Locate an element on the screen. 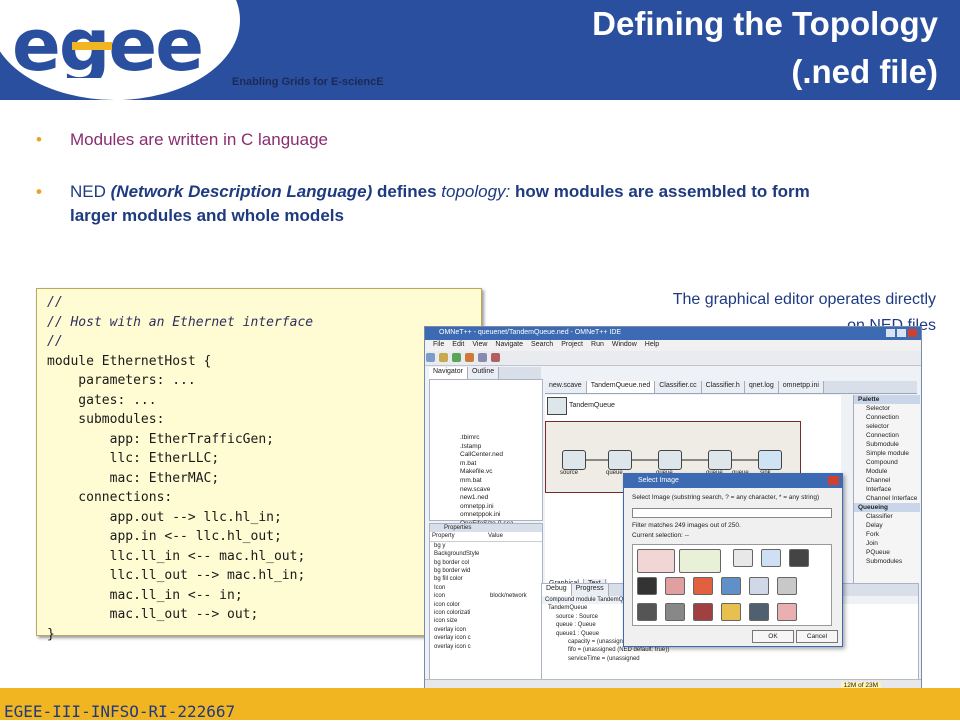 The image size is (960, 721). file-item: .tbimrc is located at coordinates (486, 438).